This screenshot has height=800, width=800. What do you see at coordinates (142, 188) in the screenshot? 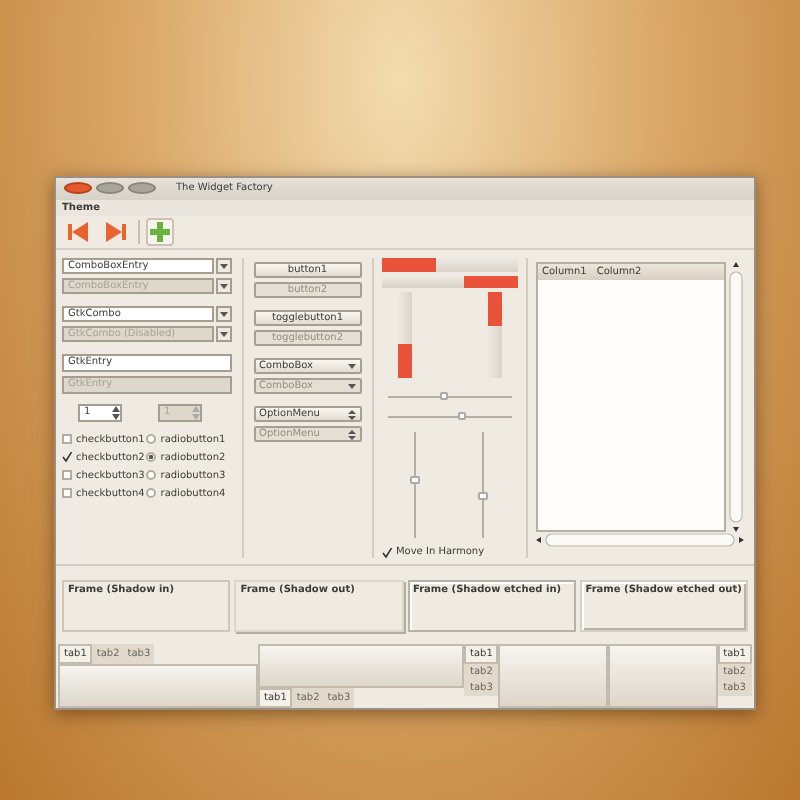
I see `maximize-button` at bounding box center [142, 188].